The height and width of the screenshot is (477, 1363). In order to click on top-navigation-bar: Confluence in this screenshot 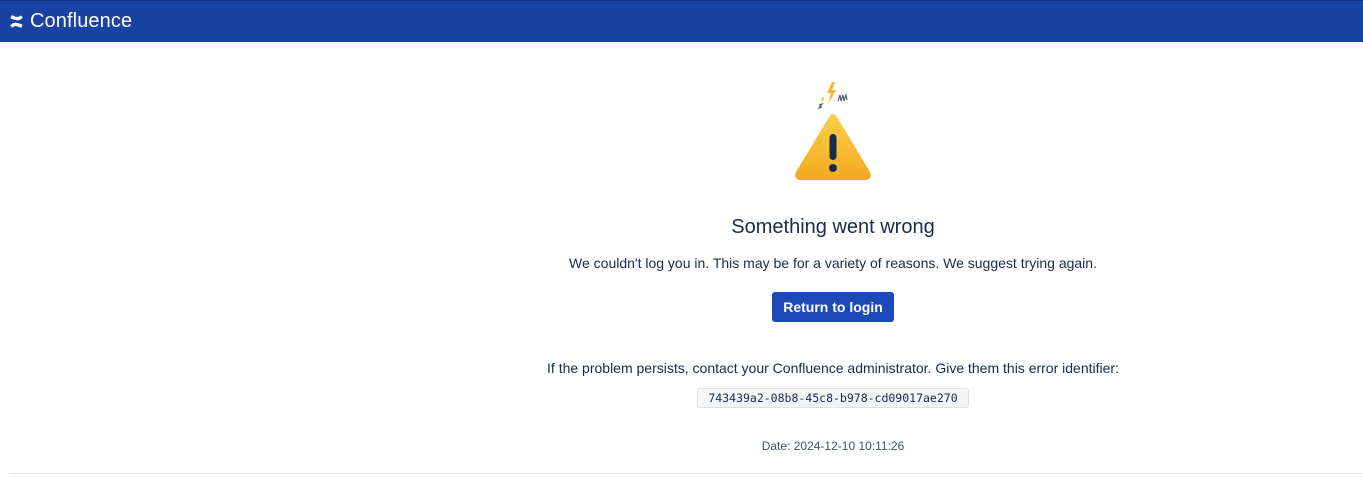, I will do `click(681, 21)`.